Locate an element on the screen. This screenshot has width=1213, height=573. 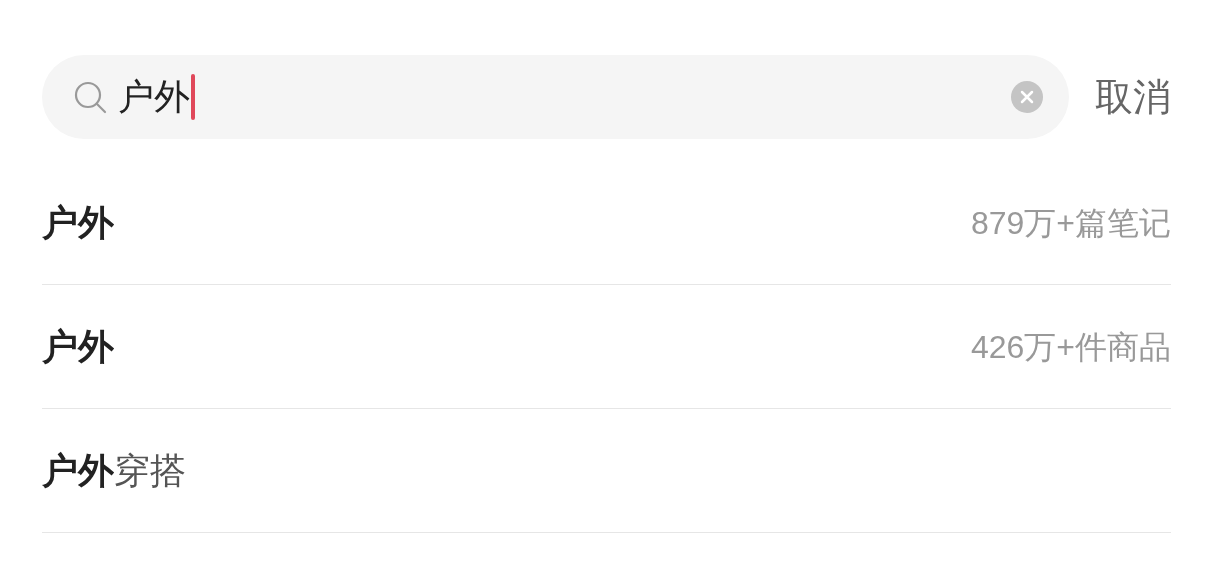
search-icon is located at coordinates (90, 97).